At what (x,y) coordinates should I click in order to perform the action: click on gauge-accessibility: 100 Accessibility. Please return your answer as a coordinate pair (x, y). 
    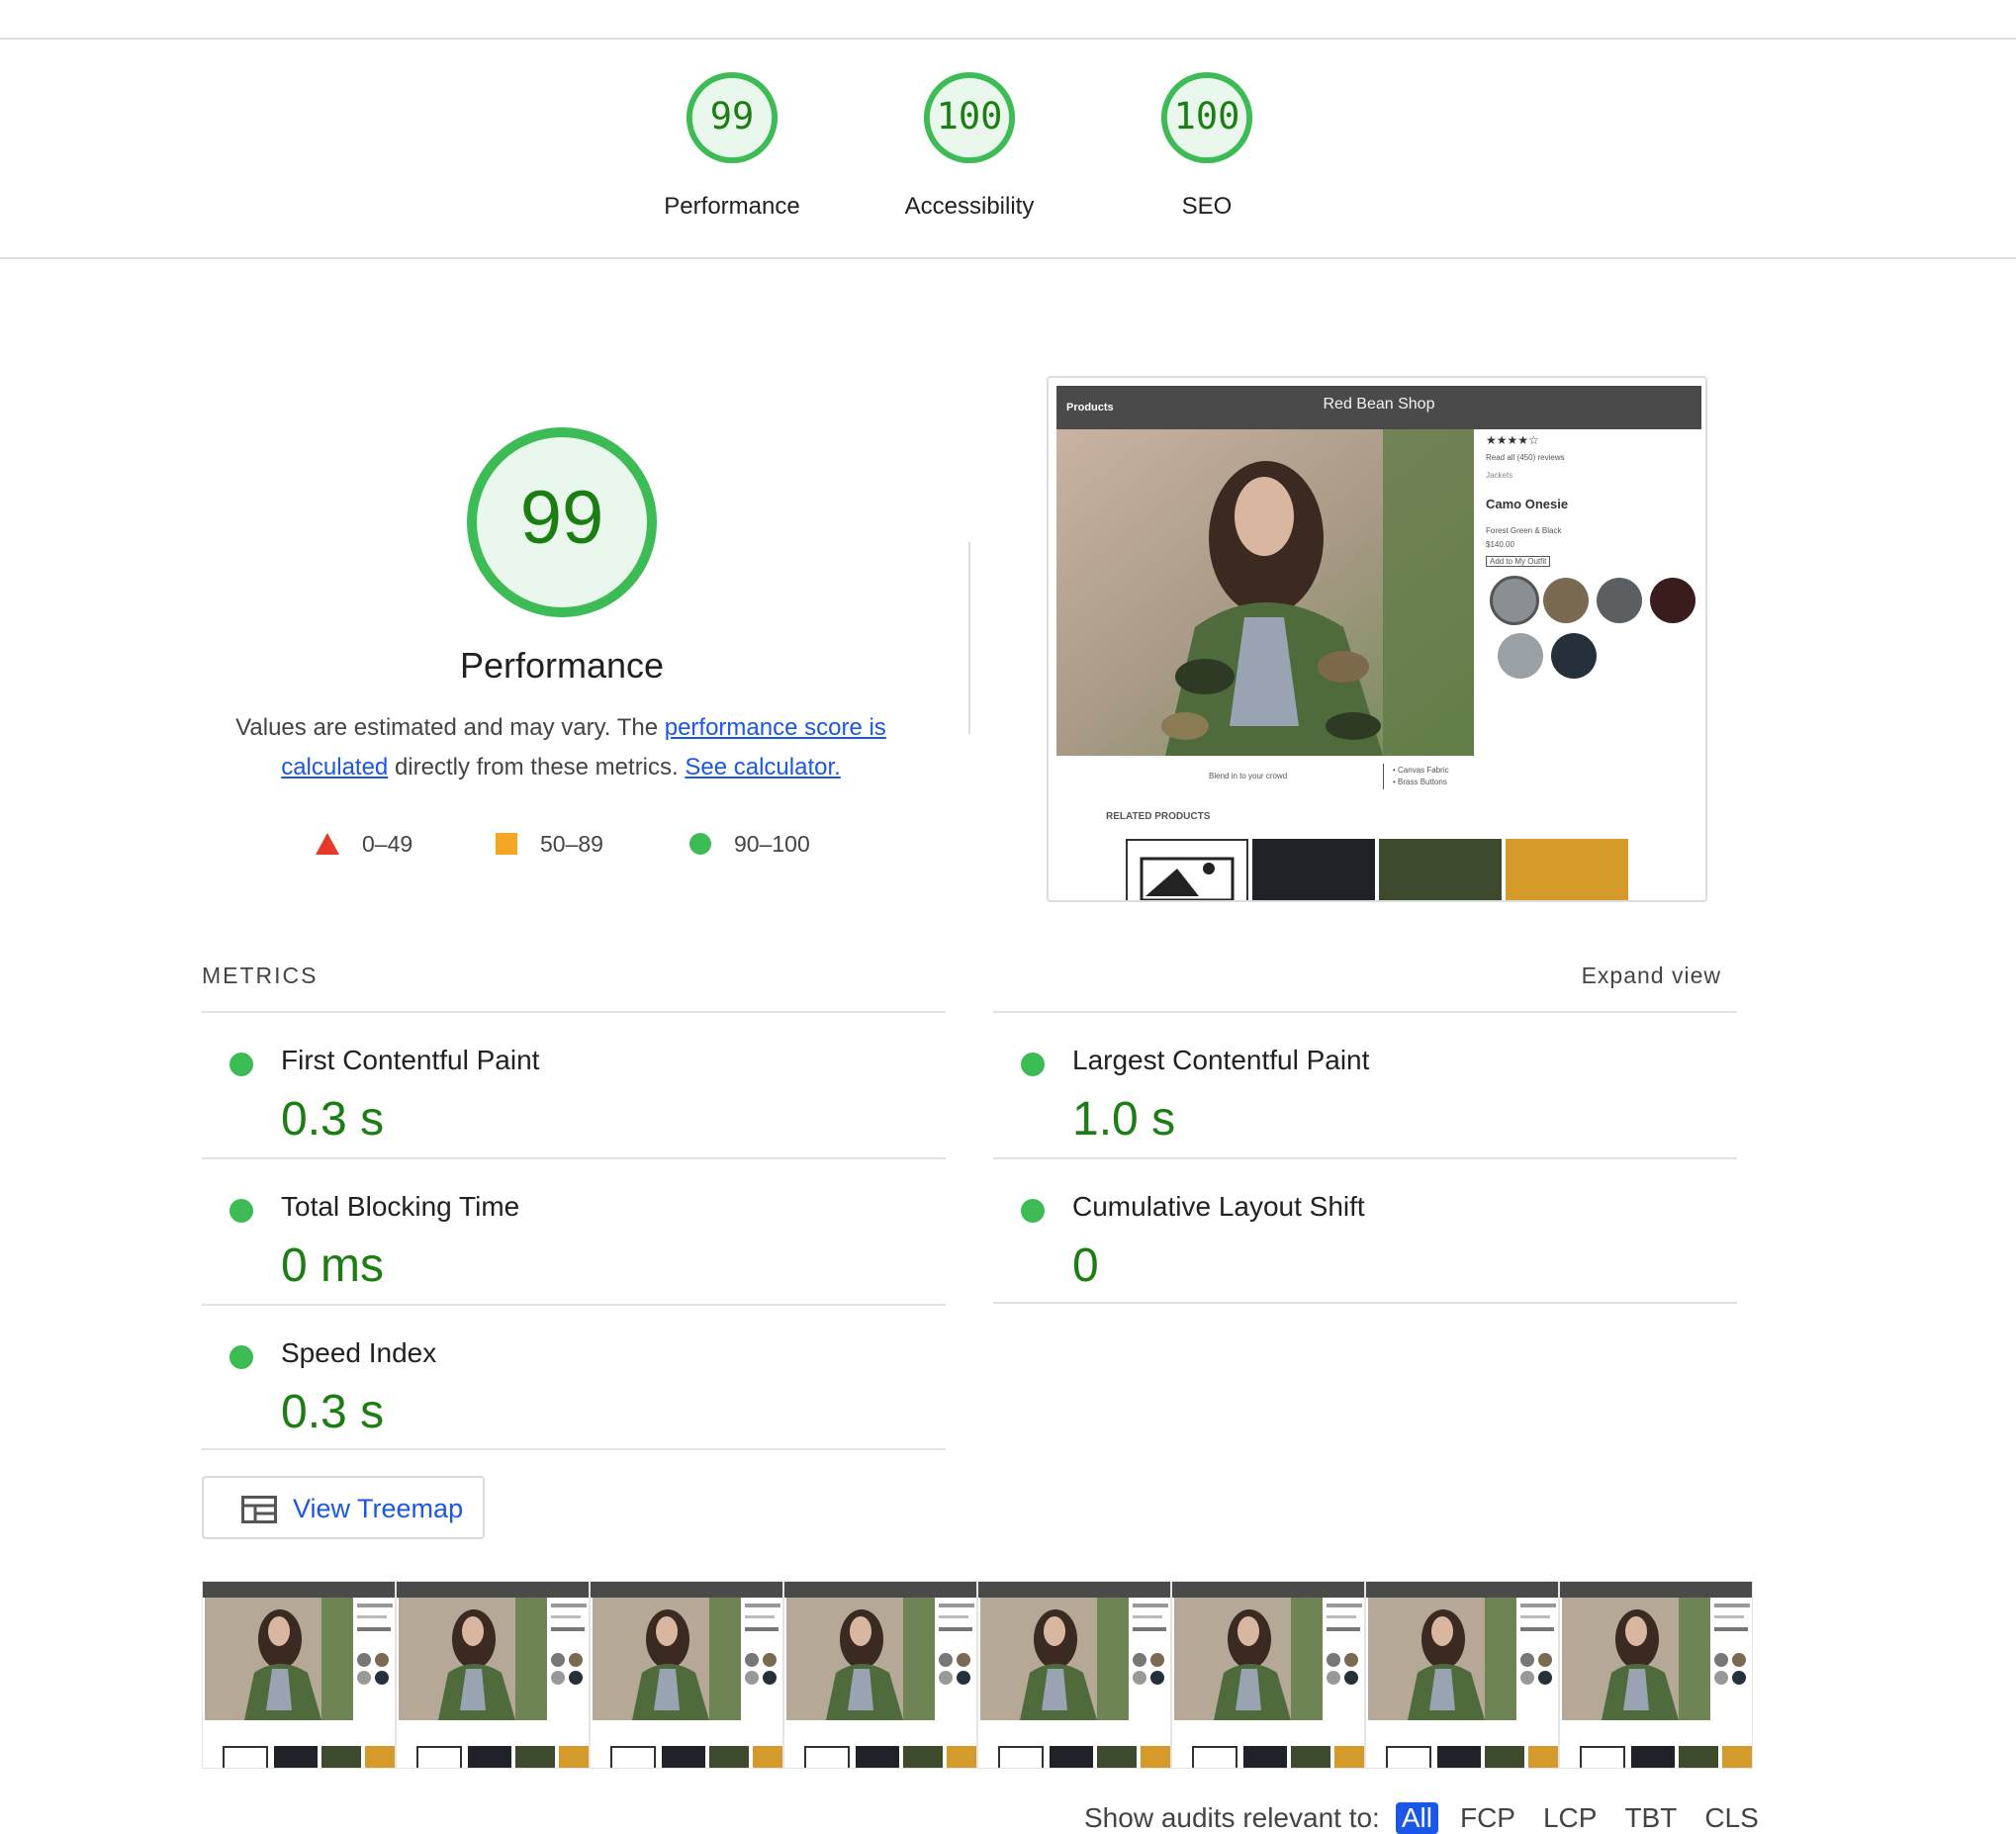
    Looking at the image, I should click on (969, 145).